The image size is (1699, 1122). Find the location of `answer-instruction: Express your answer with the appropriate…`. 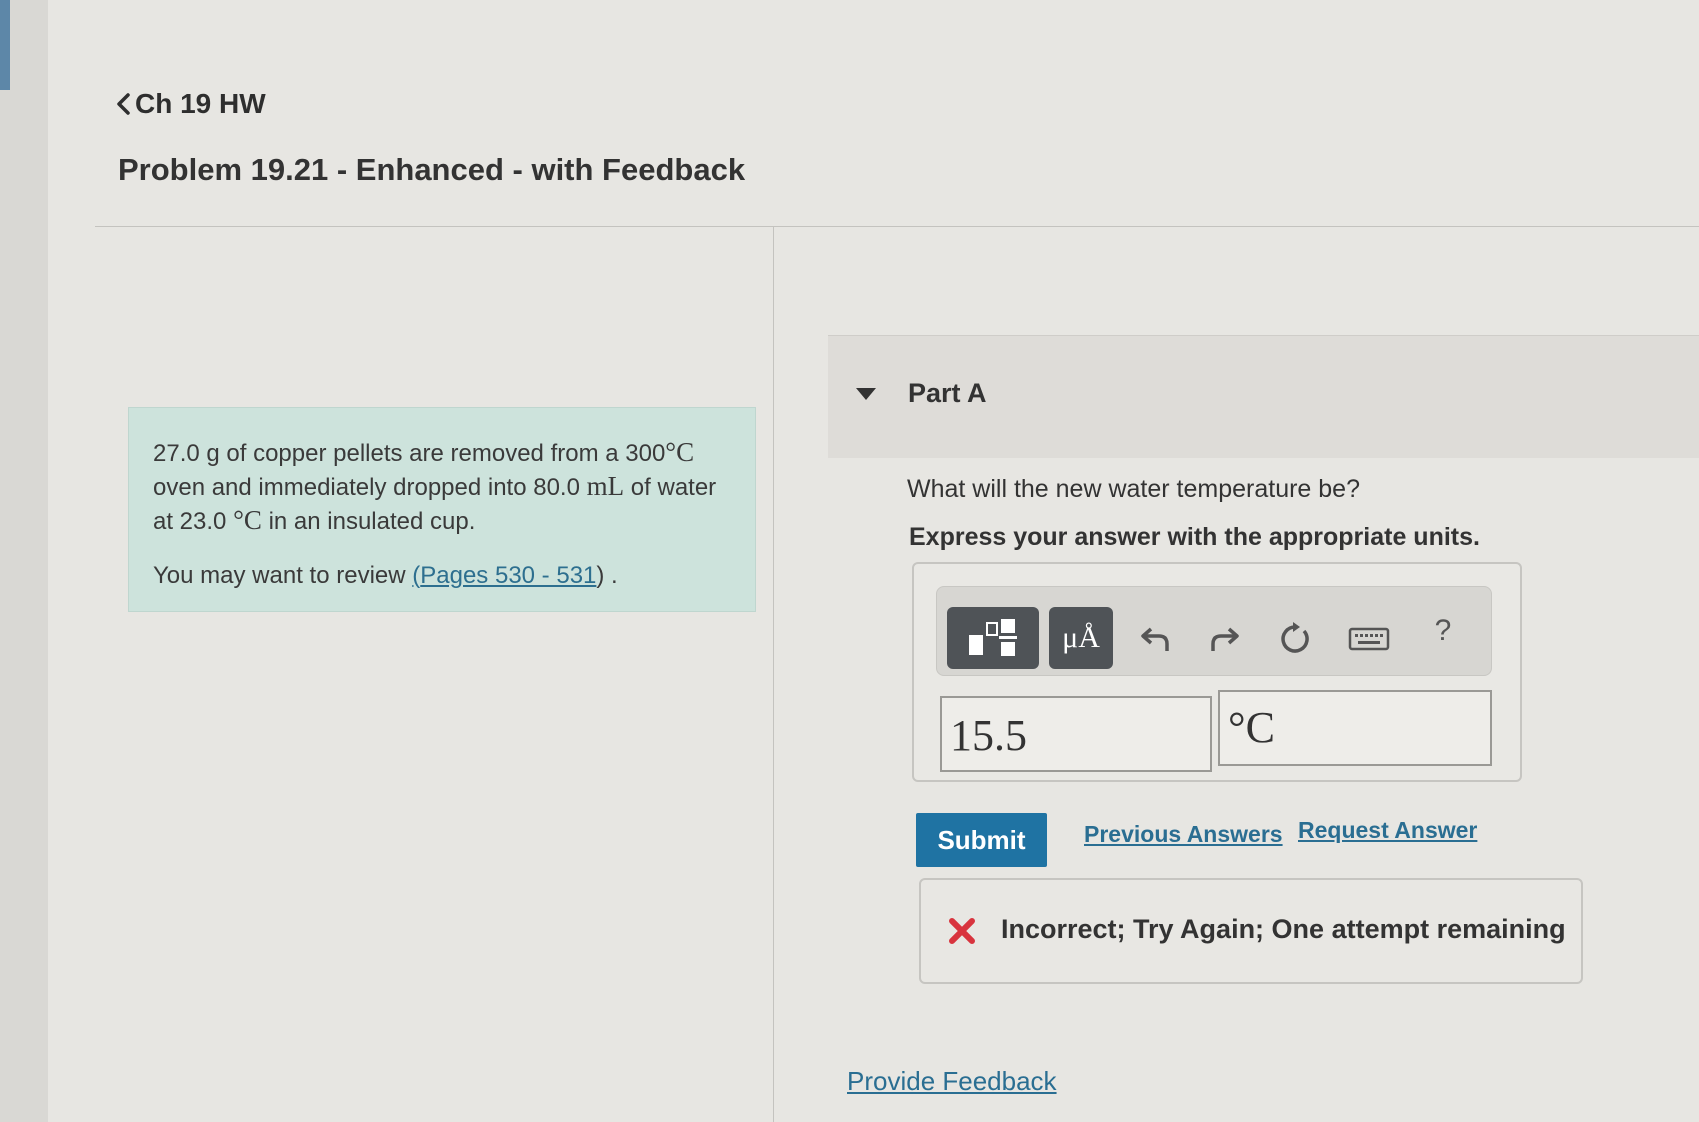

answer-instruction: Express your answer with the appropriate… is located at coordinates (1194, 537).